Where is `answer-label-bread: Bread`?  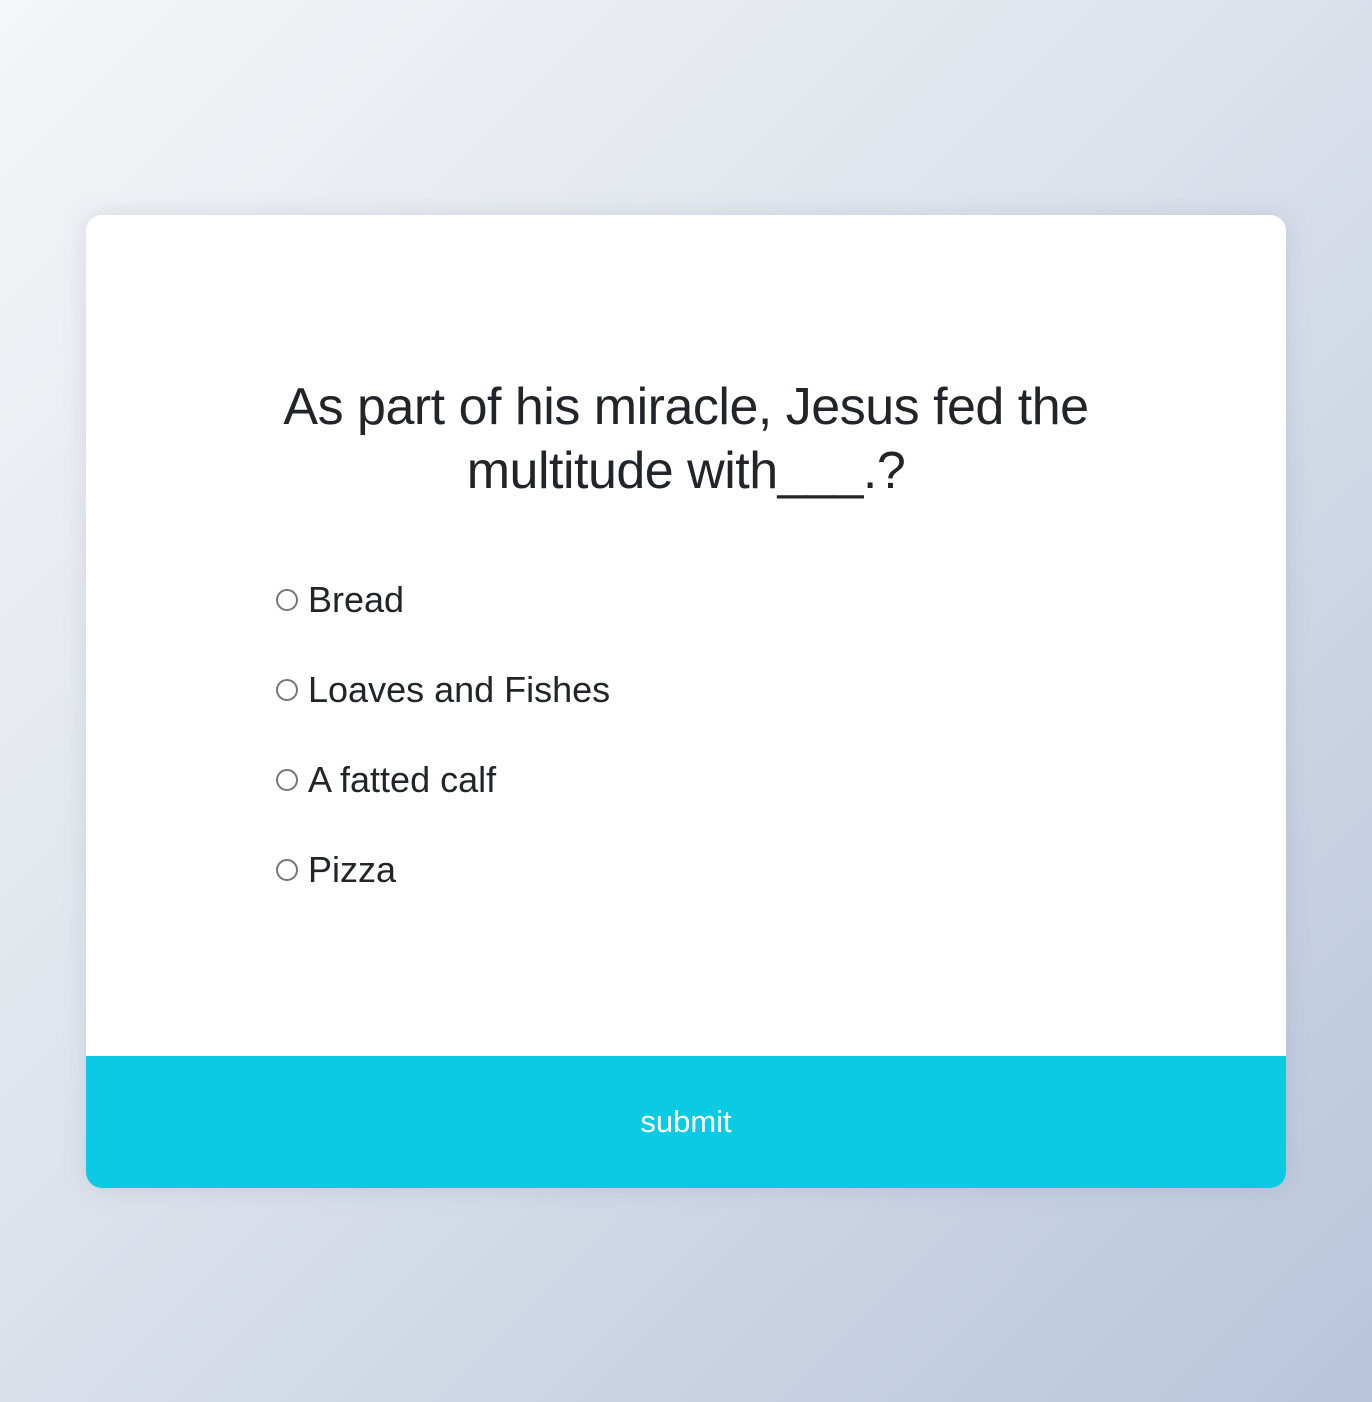 answer-label-bread: Bread is located at coordinates (356, 600).